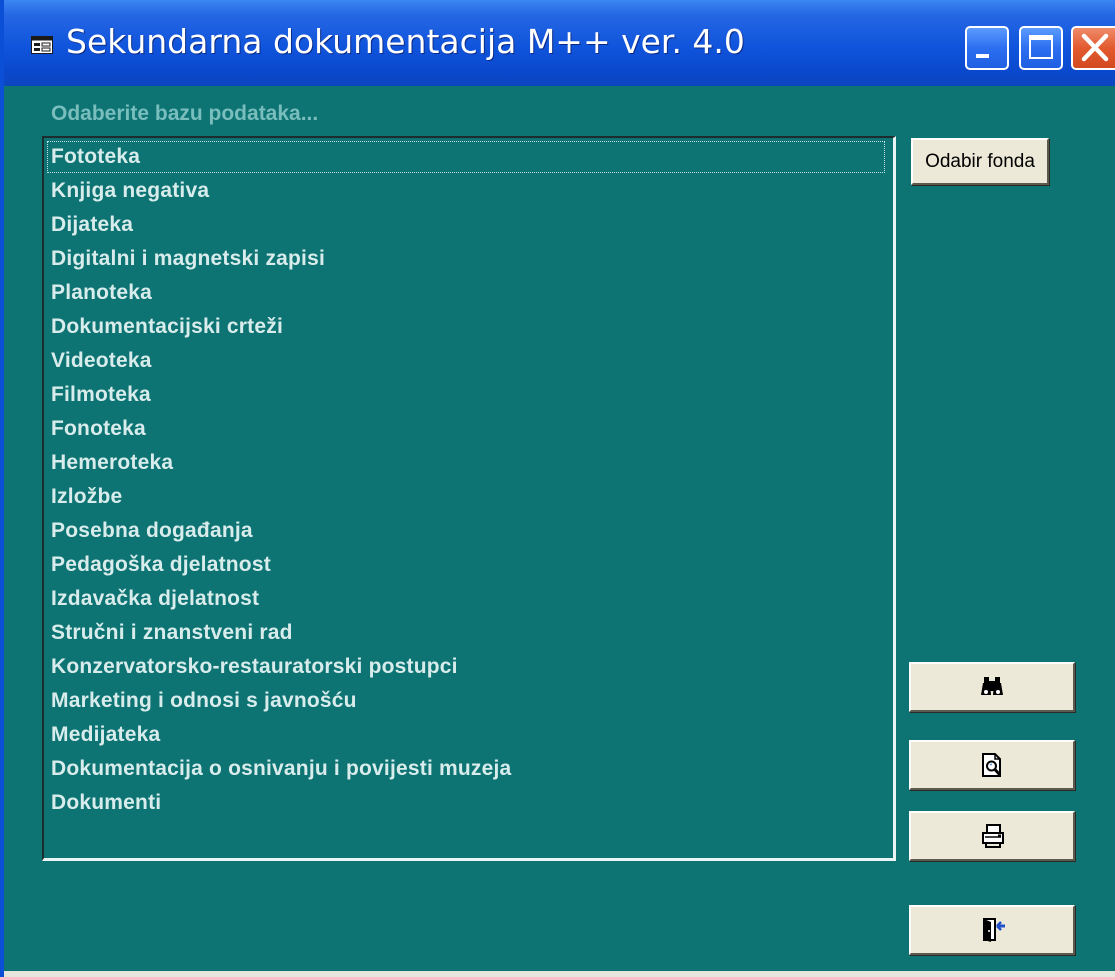  I want to click on exit-button, so click(992, 930).